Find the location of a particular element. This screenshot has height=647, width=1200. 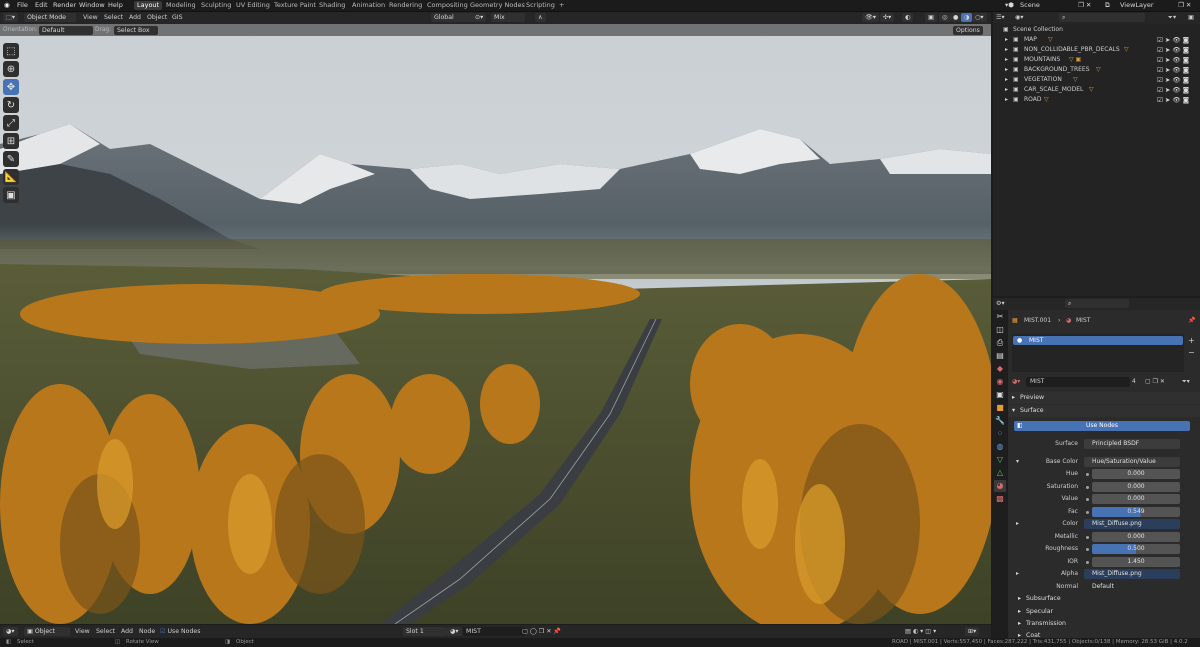

cursor-icon: ⊕ is located at coordinates (11, 69).